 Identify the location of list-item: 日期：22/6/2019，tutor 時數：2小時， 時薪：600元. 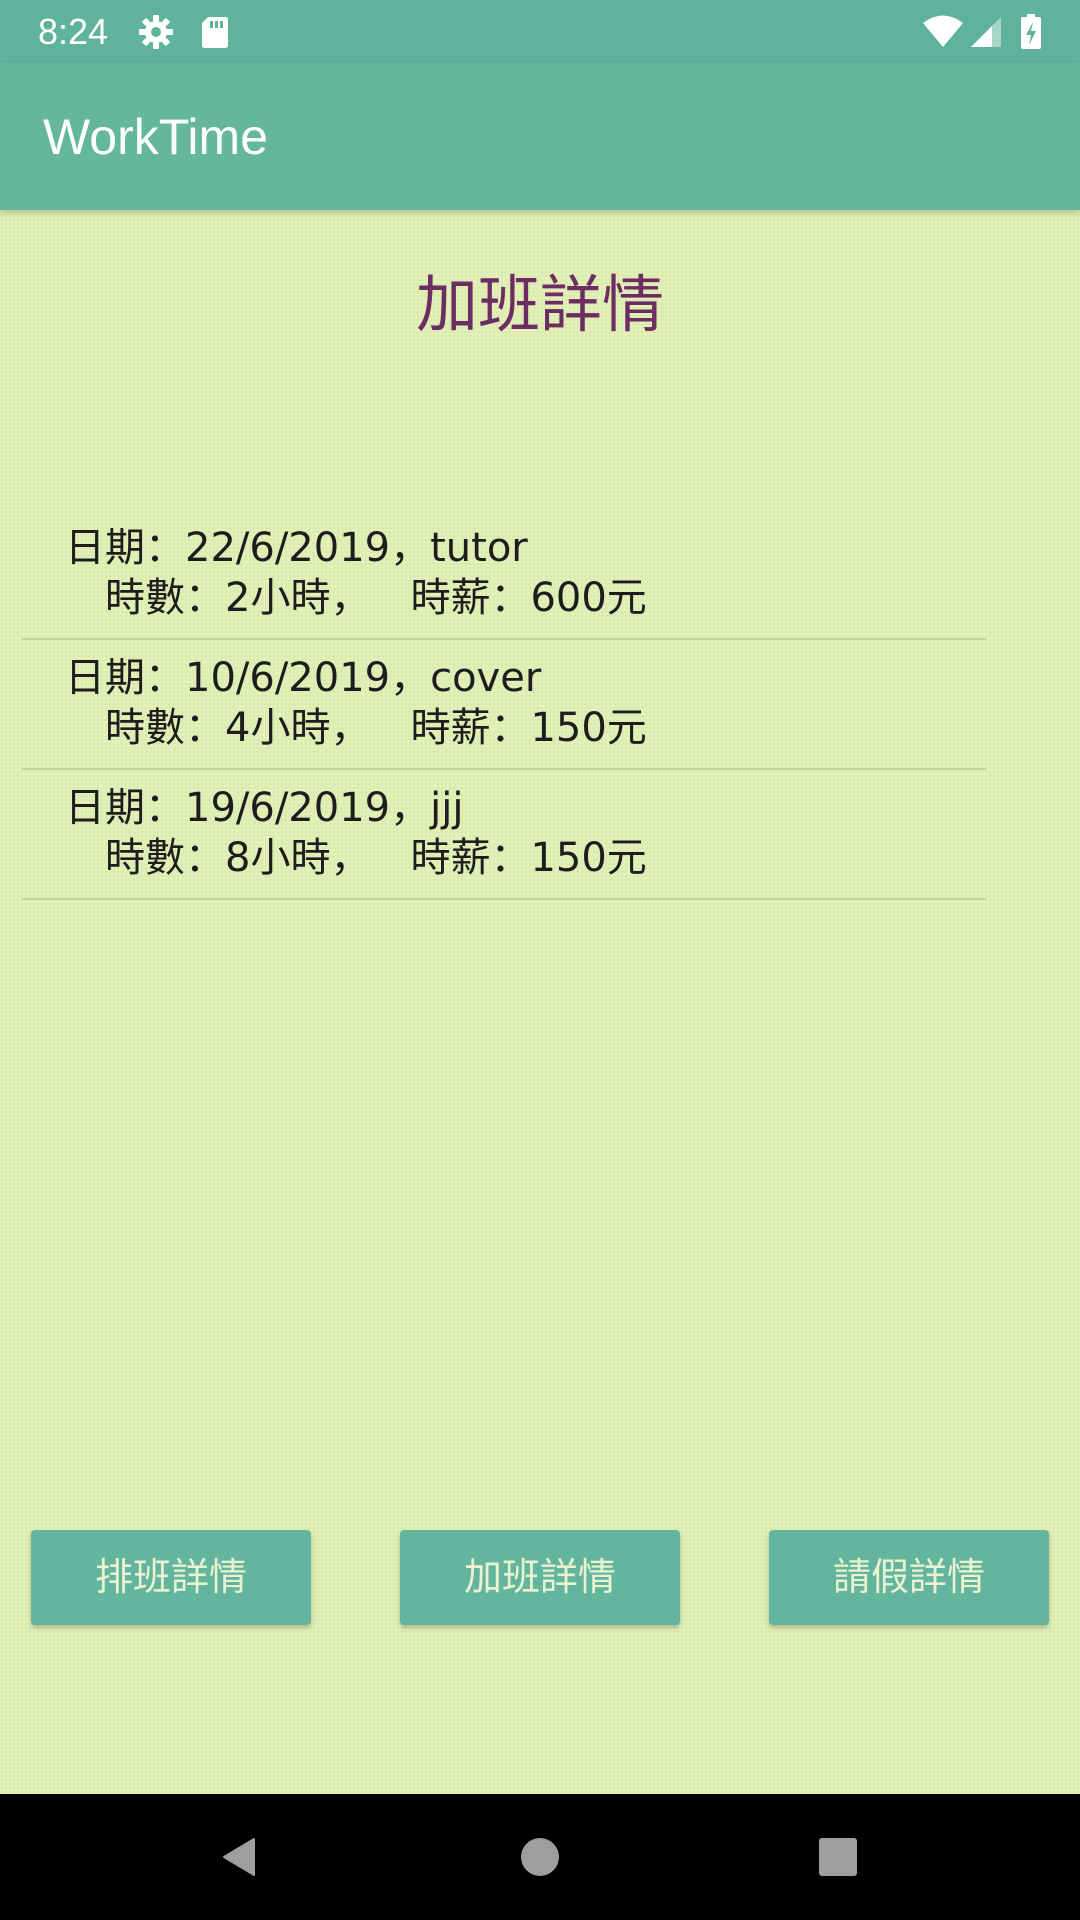
(504, 575).